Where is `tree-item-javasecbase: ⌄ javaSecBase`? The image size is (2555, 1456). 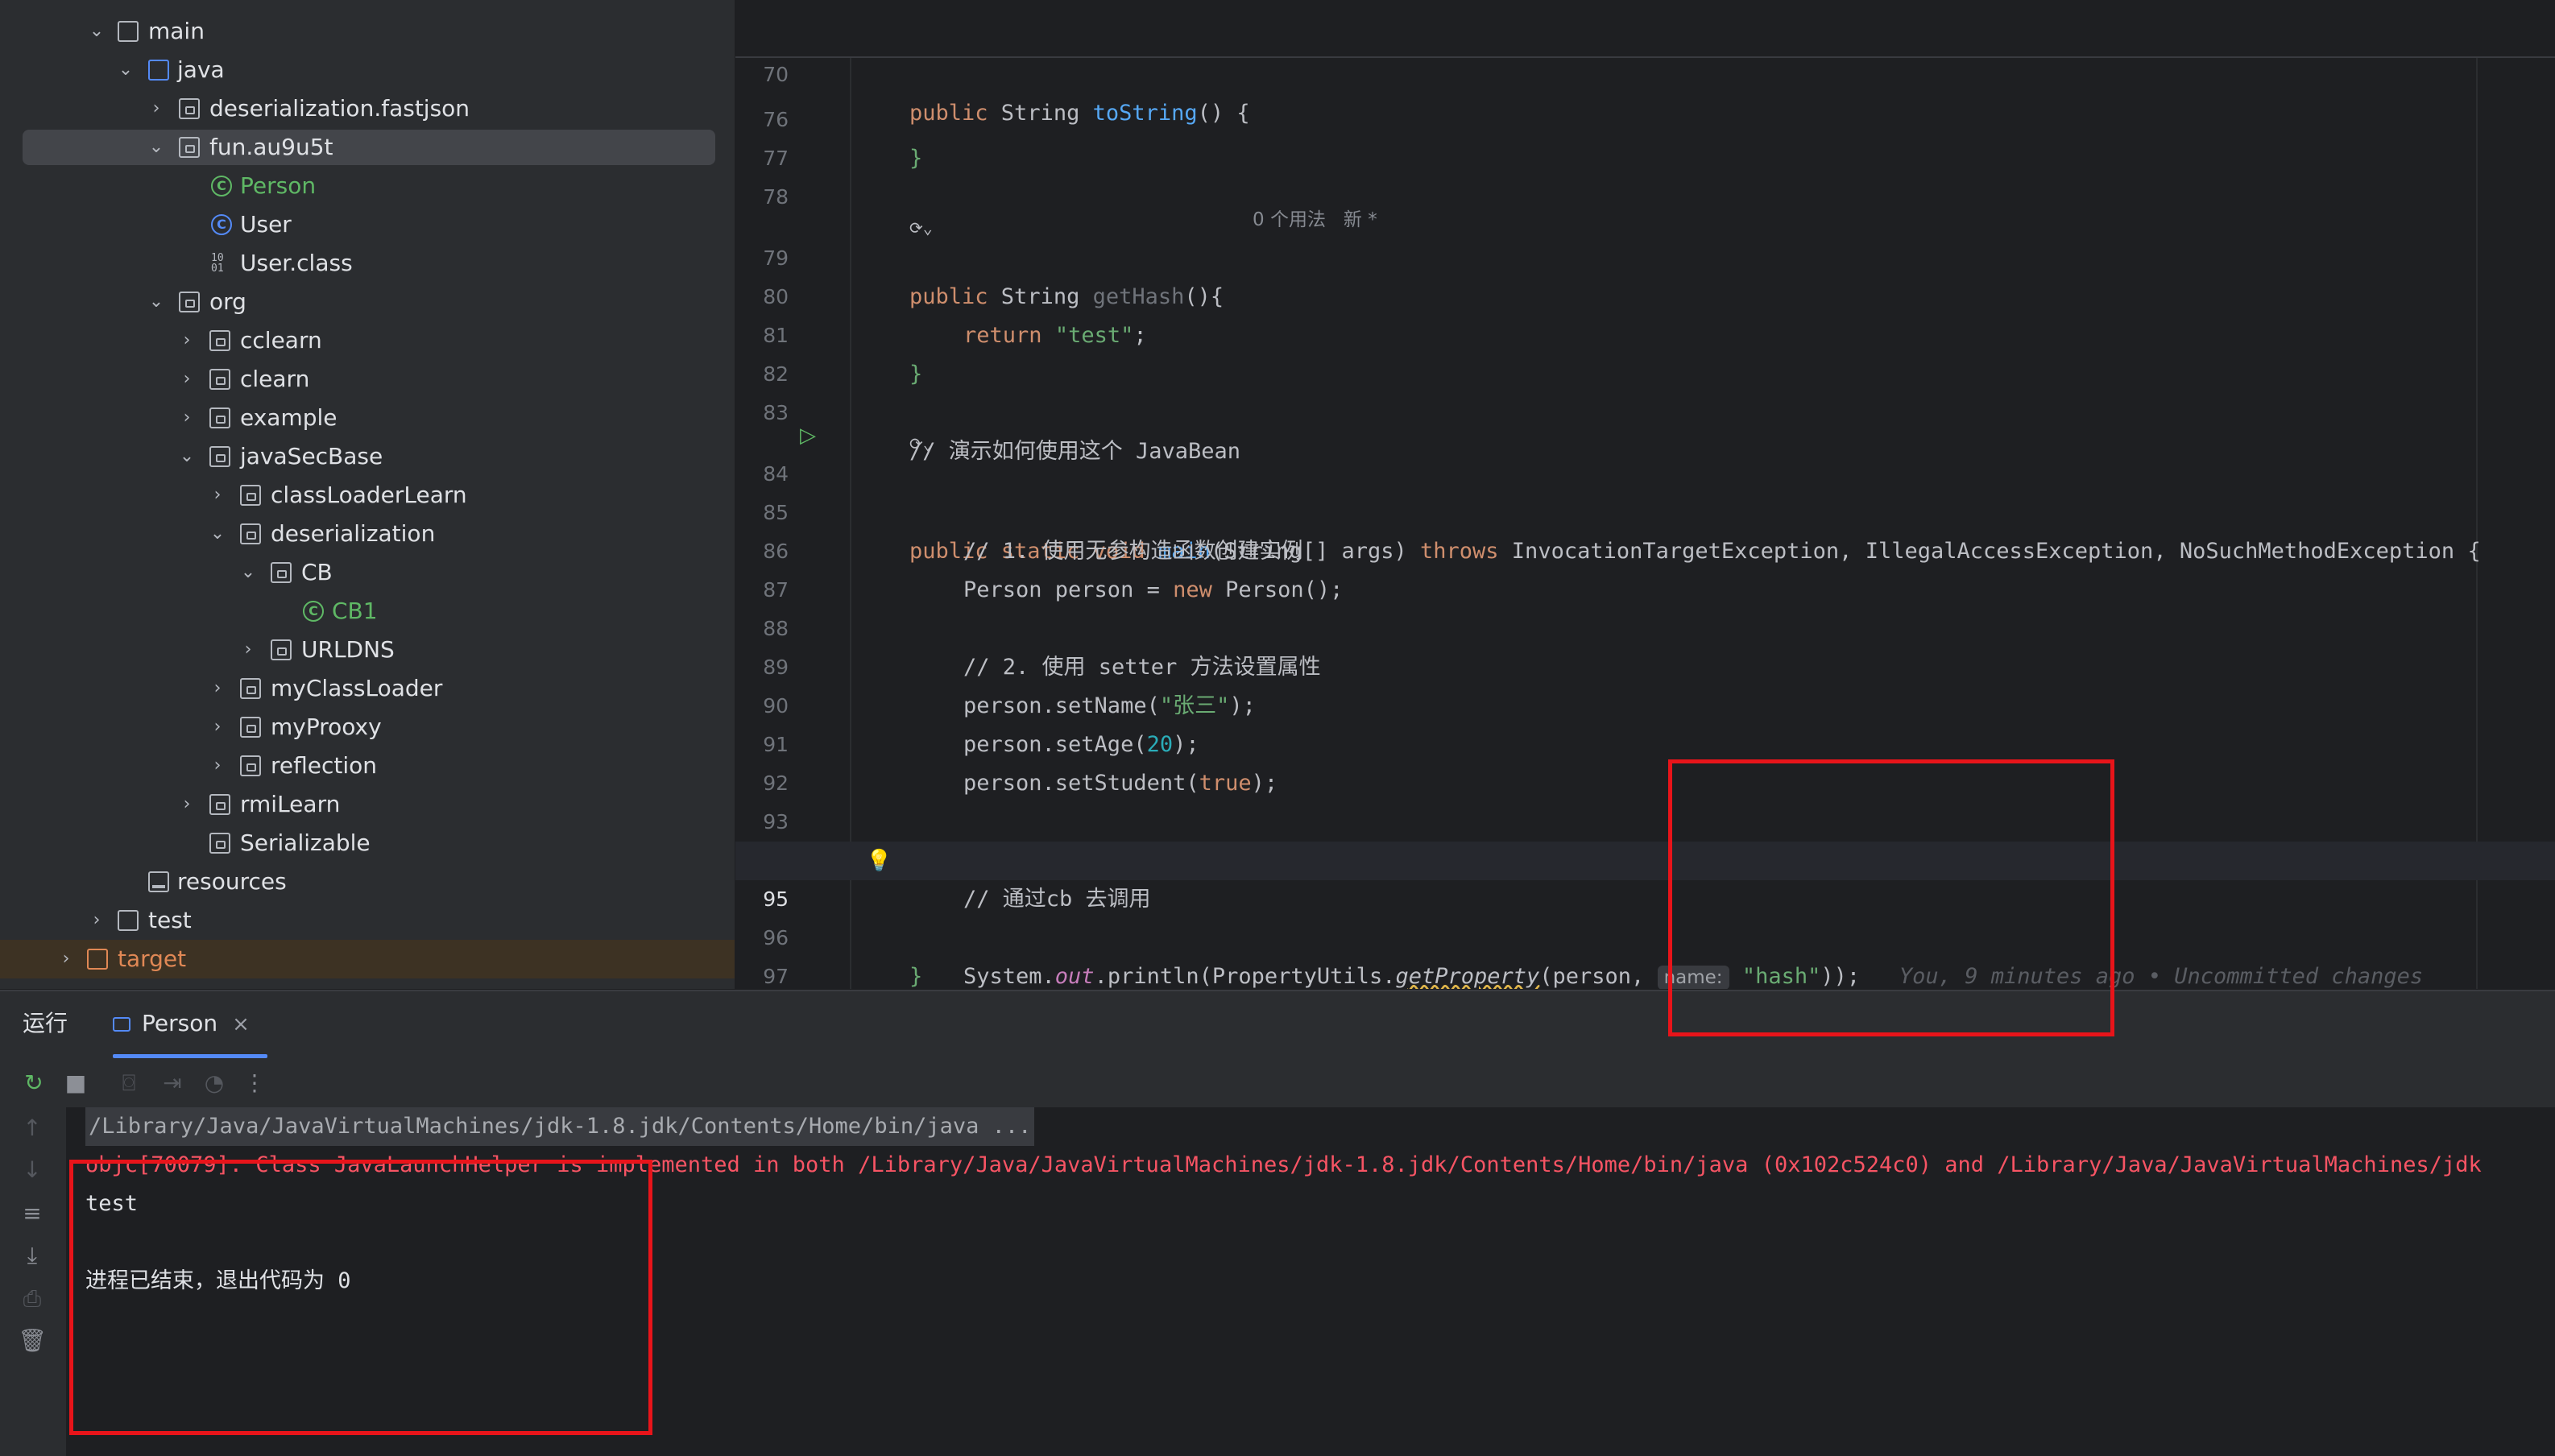
tree-item-javasecbase: ⌄ javaSecBase is located at coordinates (367, 457).